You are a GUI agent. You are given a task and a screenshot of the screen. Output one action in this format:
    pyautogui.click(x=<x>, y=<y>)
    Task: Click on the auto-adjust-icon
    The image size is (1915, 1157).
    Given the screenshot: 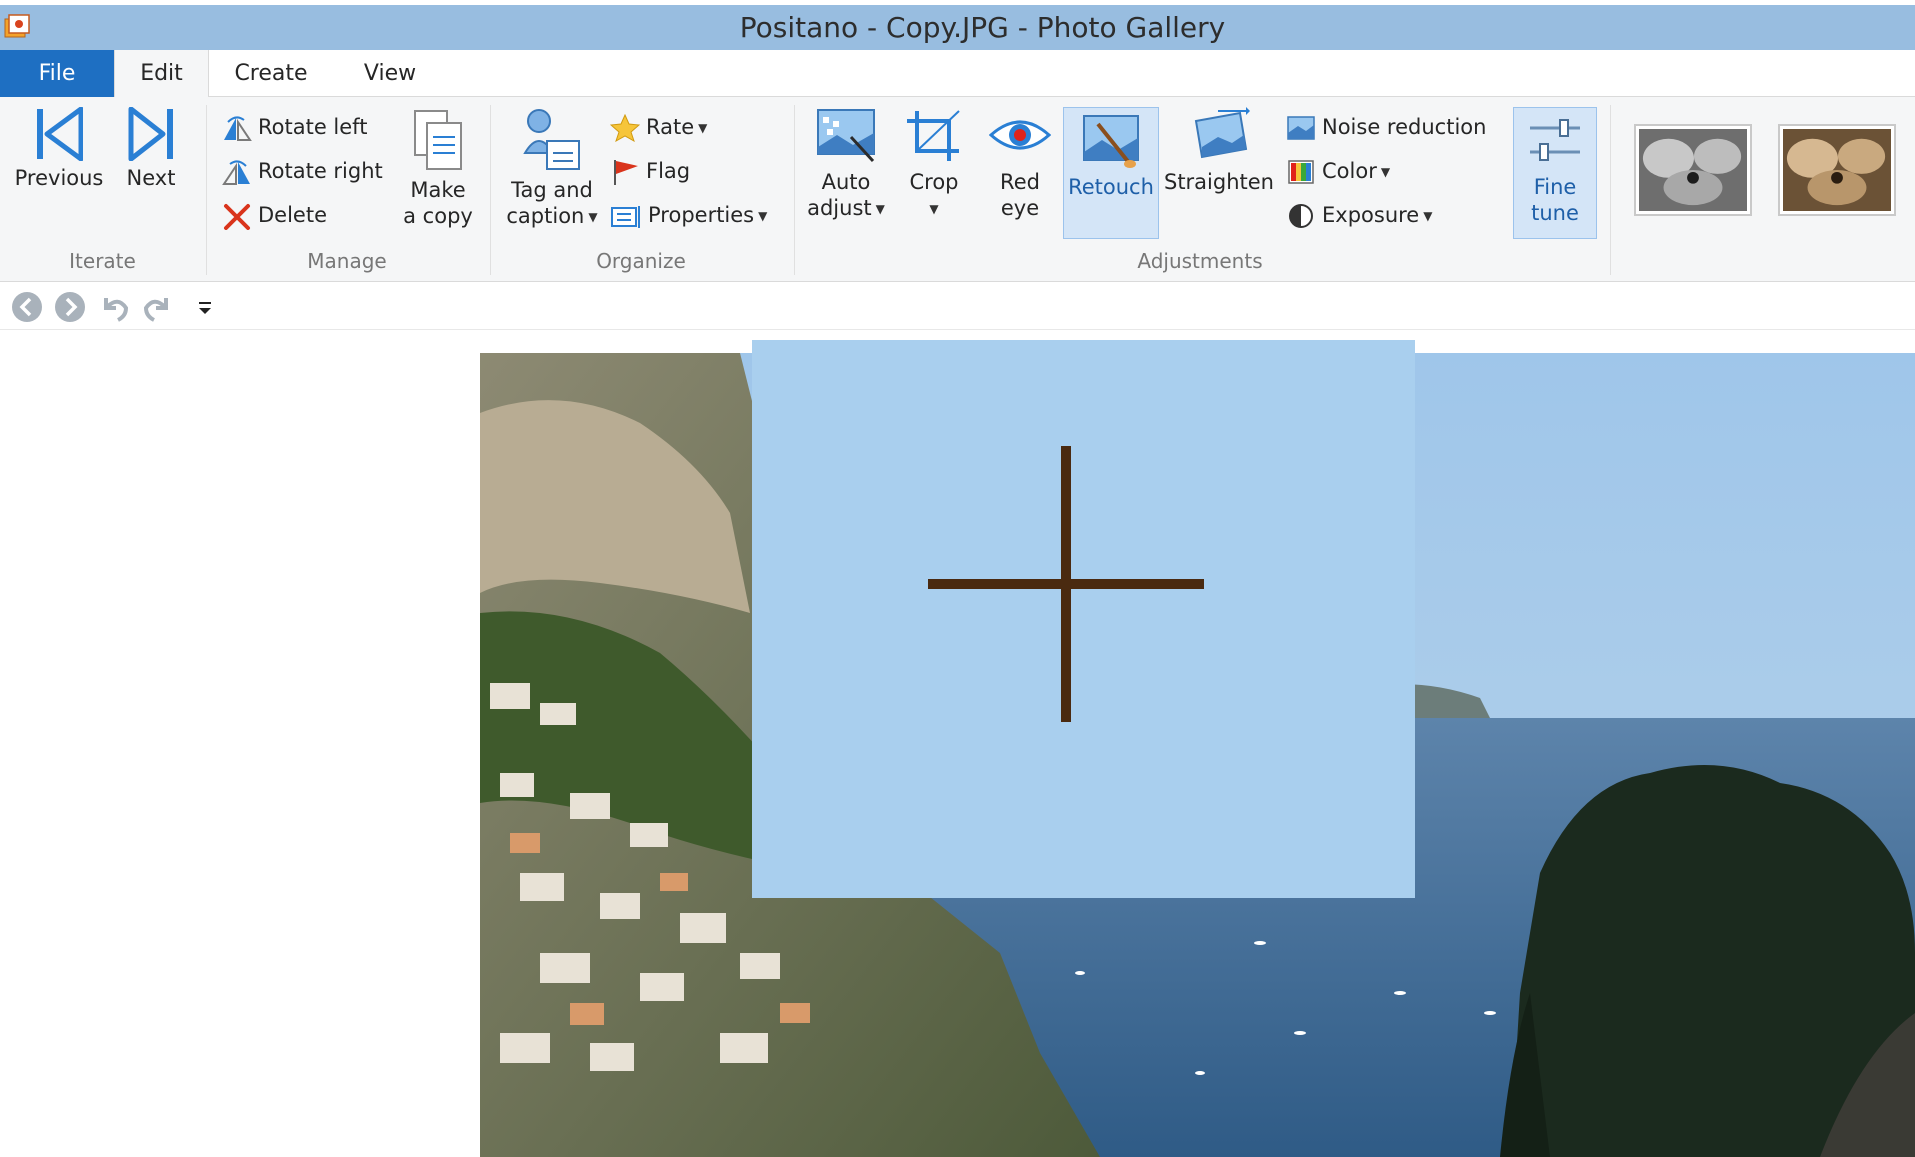 What is the action you would take?
    pyautogui.click(x=846, y=136)
    